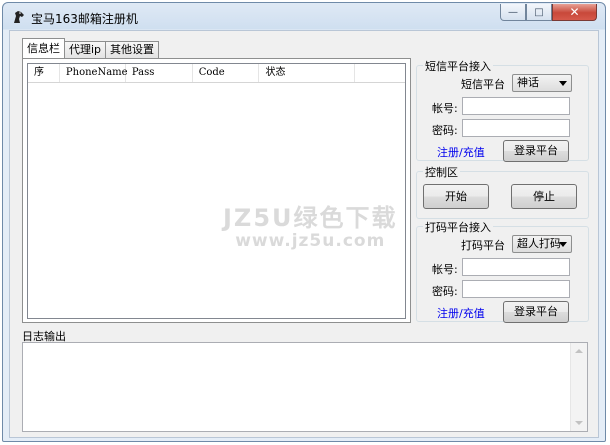  Describe the element at coordinates (43, 48) in the screenshot. I see `tab-info: 信息栏` at that location.